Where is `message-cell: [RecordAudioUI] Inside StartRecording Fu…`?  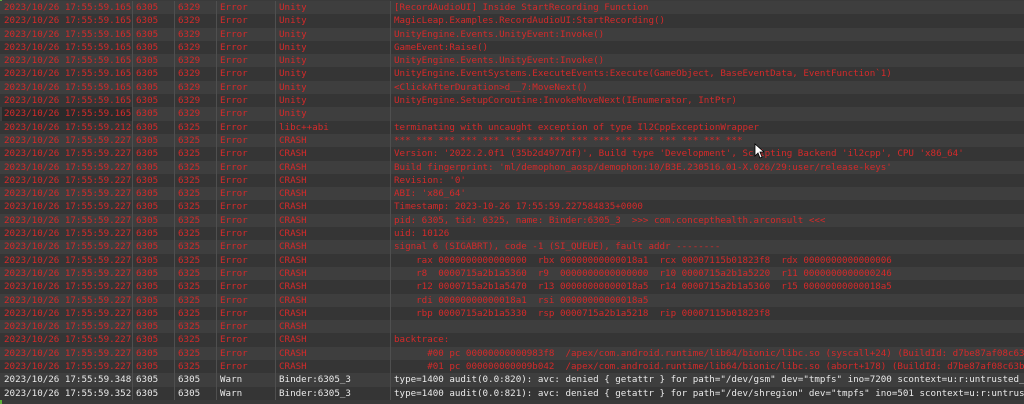
message-cell: [RecordAudioUI] Inside StartRecording Fu… is located at coordinates (521, 7).